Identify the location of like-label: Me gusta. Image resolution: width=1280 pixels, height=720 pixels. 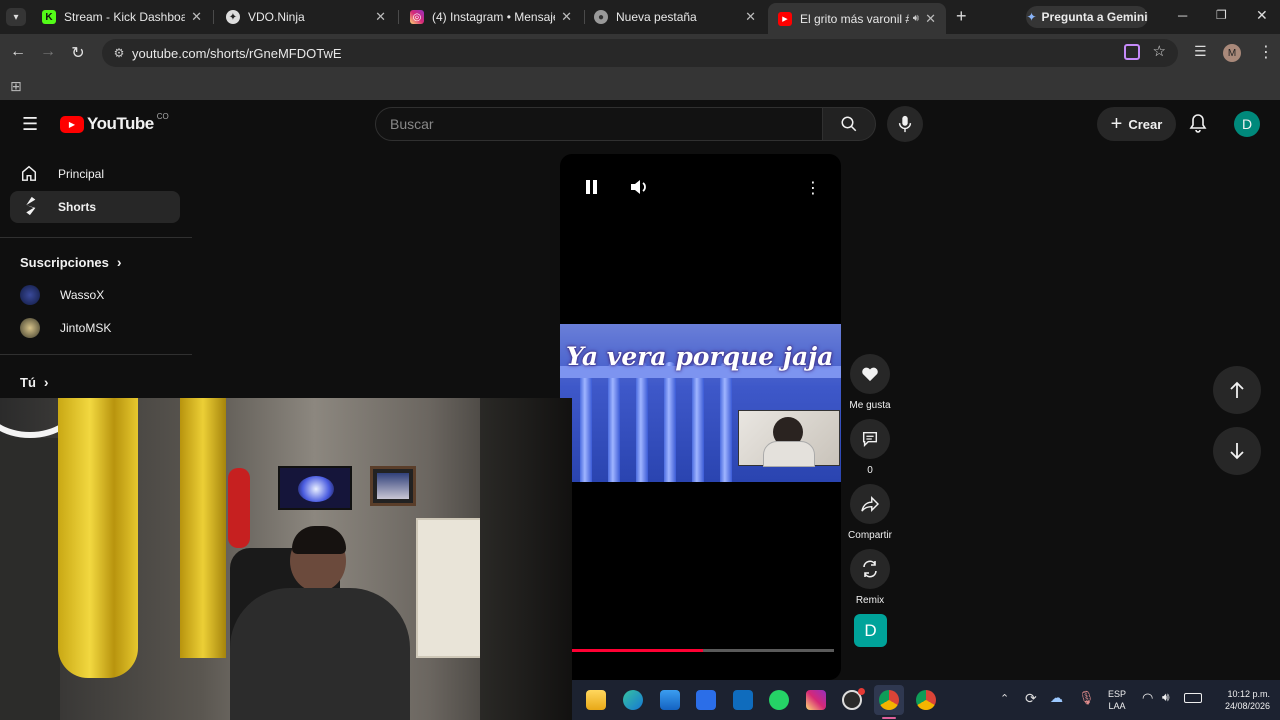
(870, 405).